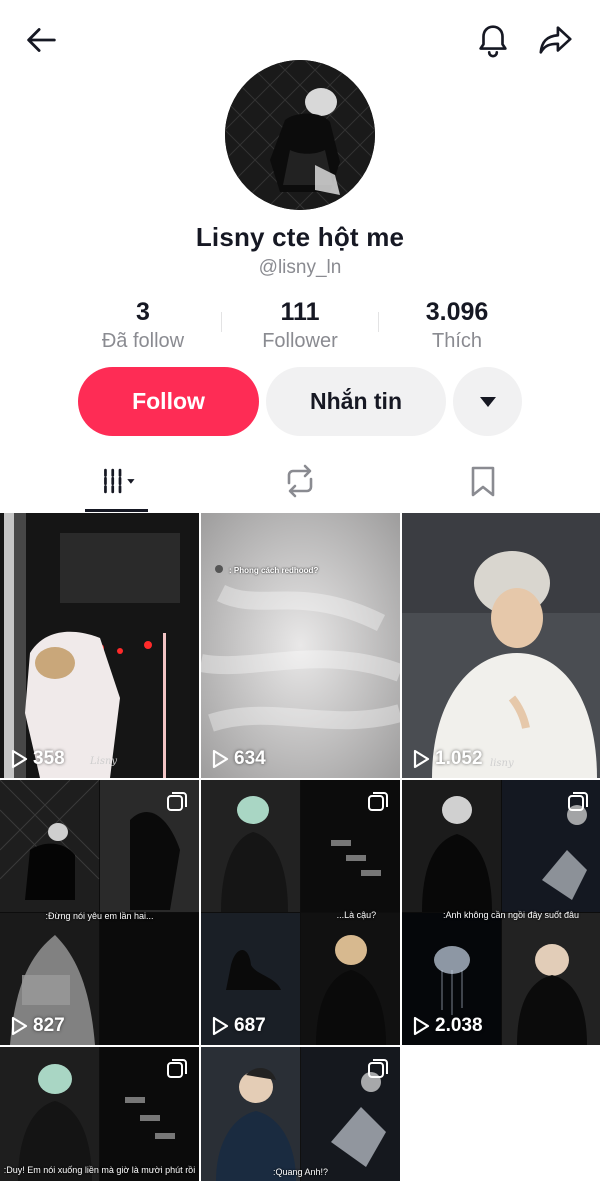  What do you see at coordinates (511, 915) in the screenshot?
I see `video-caption: :Anh không cần ngồi đây suốt đâu` at bounding box center [511, 915].